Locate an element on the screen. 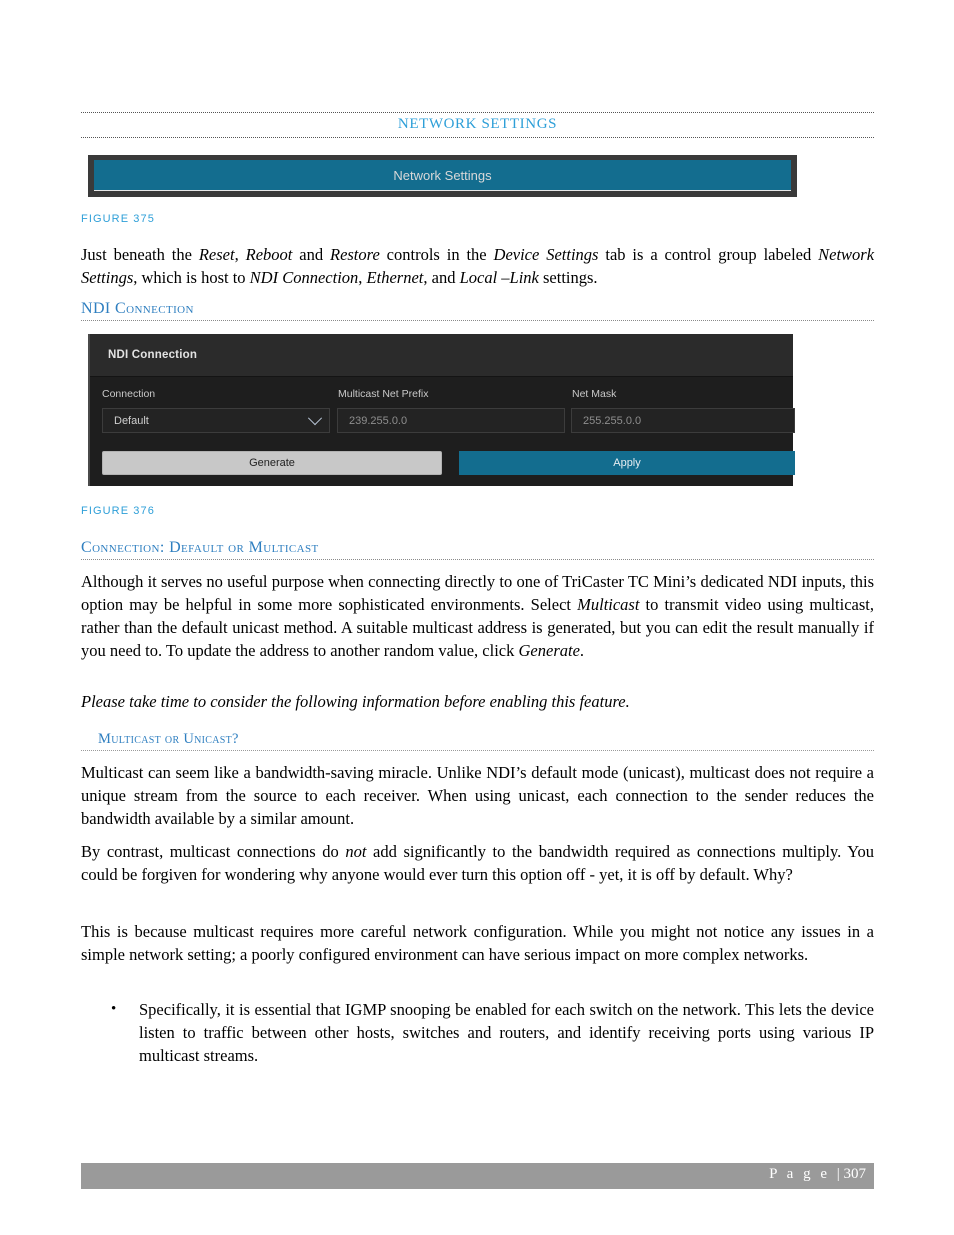 The height and width of the screenshot is (1235, 954). connection-select: Default is located at coordinates (216, 420).